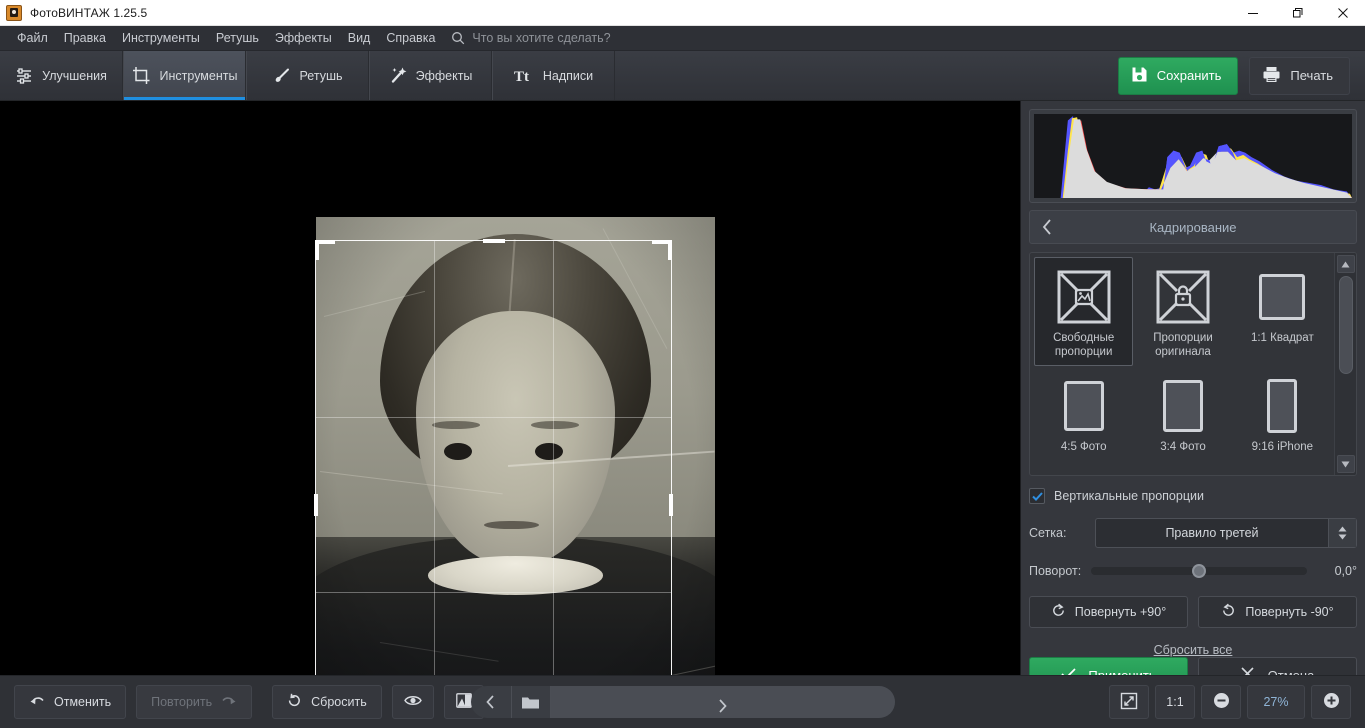 The image size is (1365, 728). Describe the element at coordinates (444, 75) in the screenshot. I see `tab-label: Эффекты` at that location.